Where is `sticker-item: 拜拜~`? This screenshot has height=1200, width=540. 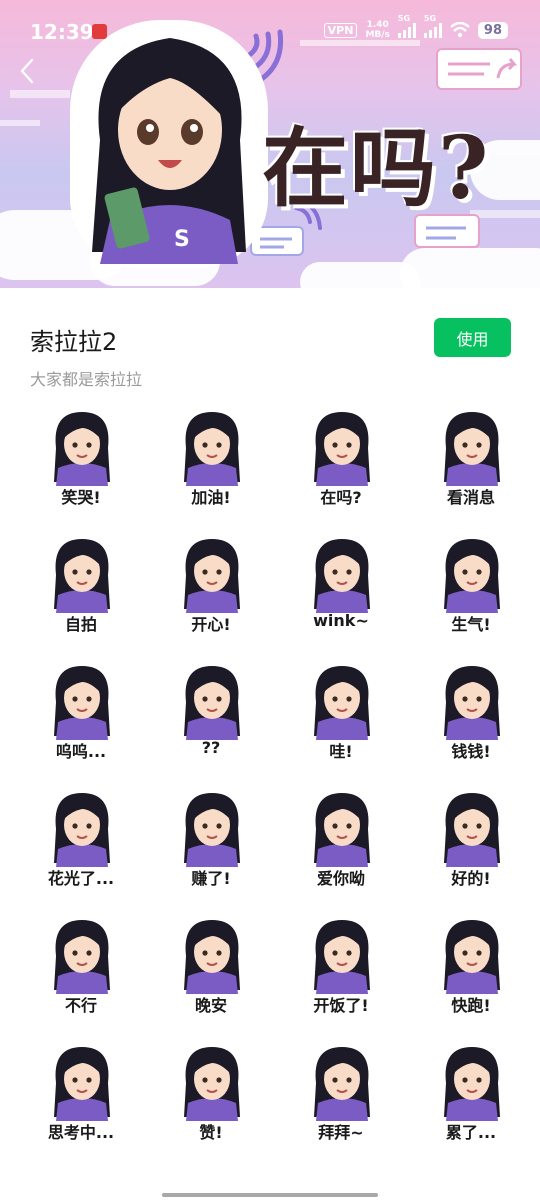 sticker-item: 拜拜~ is located at coordinates (341, 1098).